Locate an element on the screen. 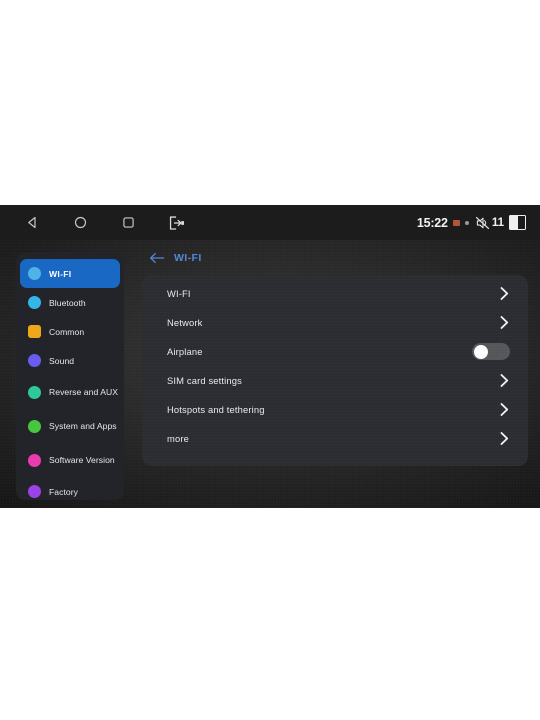 The width and height of the screenshot is (540, 720). page-header: WI-FI is located at coordinates (335, 257).